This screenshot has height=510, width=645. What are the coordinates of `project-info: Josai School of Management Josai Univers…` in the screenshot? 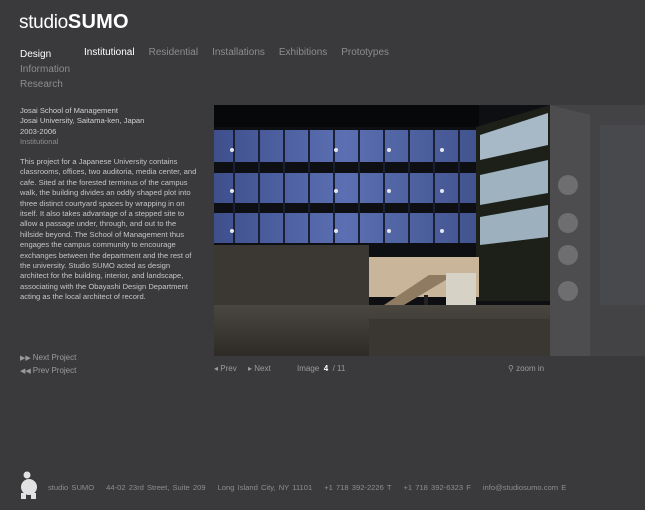 It's located at (109, 127).